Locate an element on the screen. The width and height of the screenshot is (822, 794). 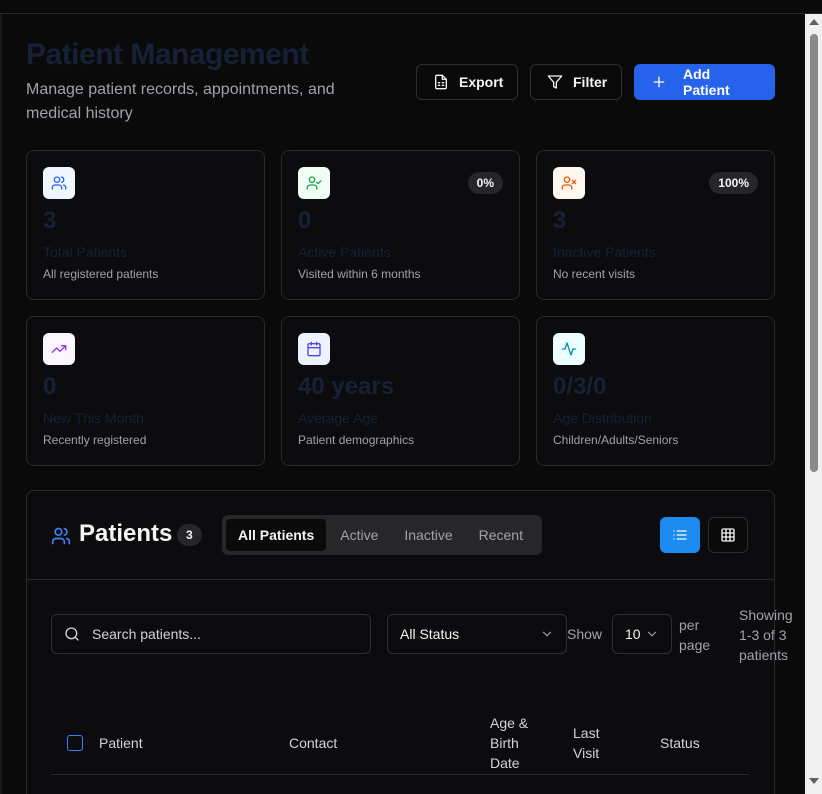
stat-label: Active Patients is located at coordinates (344, 252).